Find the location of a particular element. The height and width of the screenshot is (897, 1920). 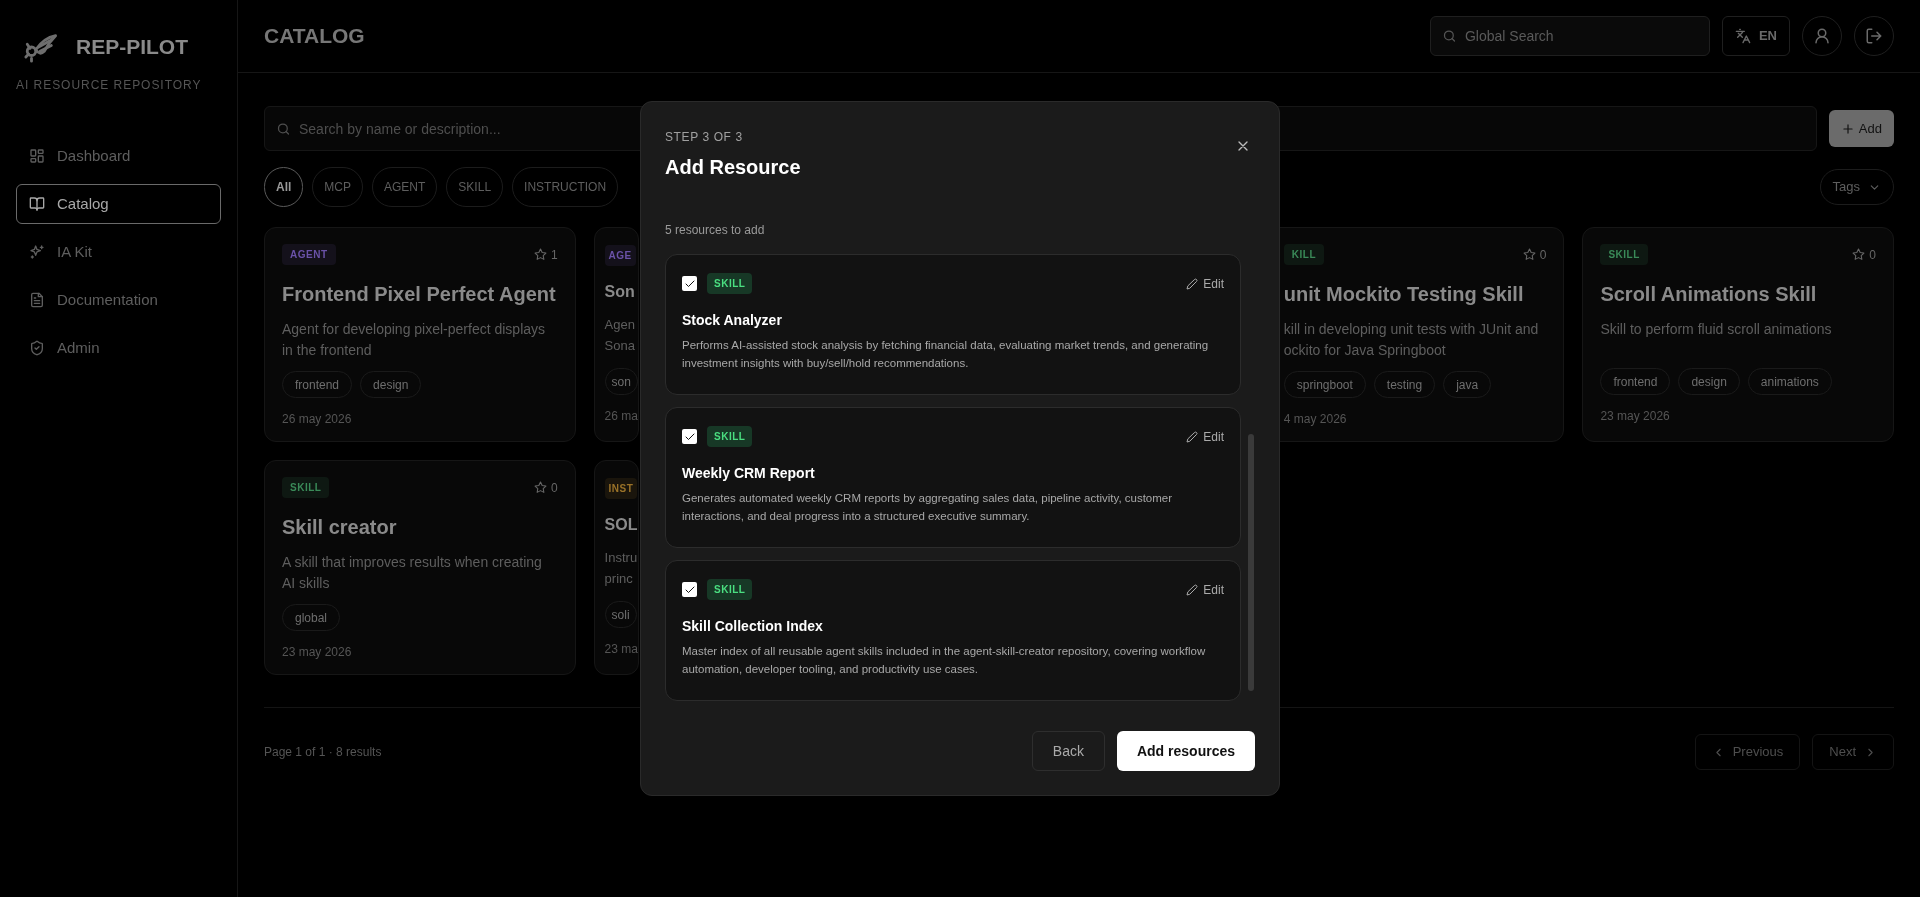

resource-description: Master index of all reusable agent skills included in the agent-skill-creator repository, covering workflow automation, developer tooling, and productivity use cases. is located at coordinates (944, 660).